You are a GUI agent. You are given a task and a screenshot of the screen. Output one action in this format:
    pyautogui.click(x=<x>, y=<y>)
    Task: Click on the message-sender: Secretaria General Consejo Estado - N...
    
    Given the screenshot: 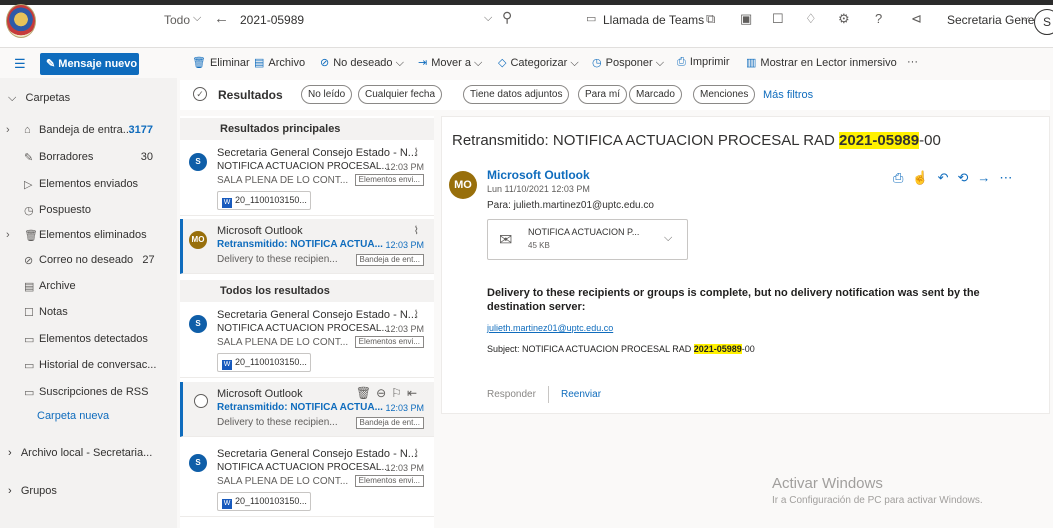 What is the action you would take?
    pyautogui.click(x=317, y=315)
    